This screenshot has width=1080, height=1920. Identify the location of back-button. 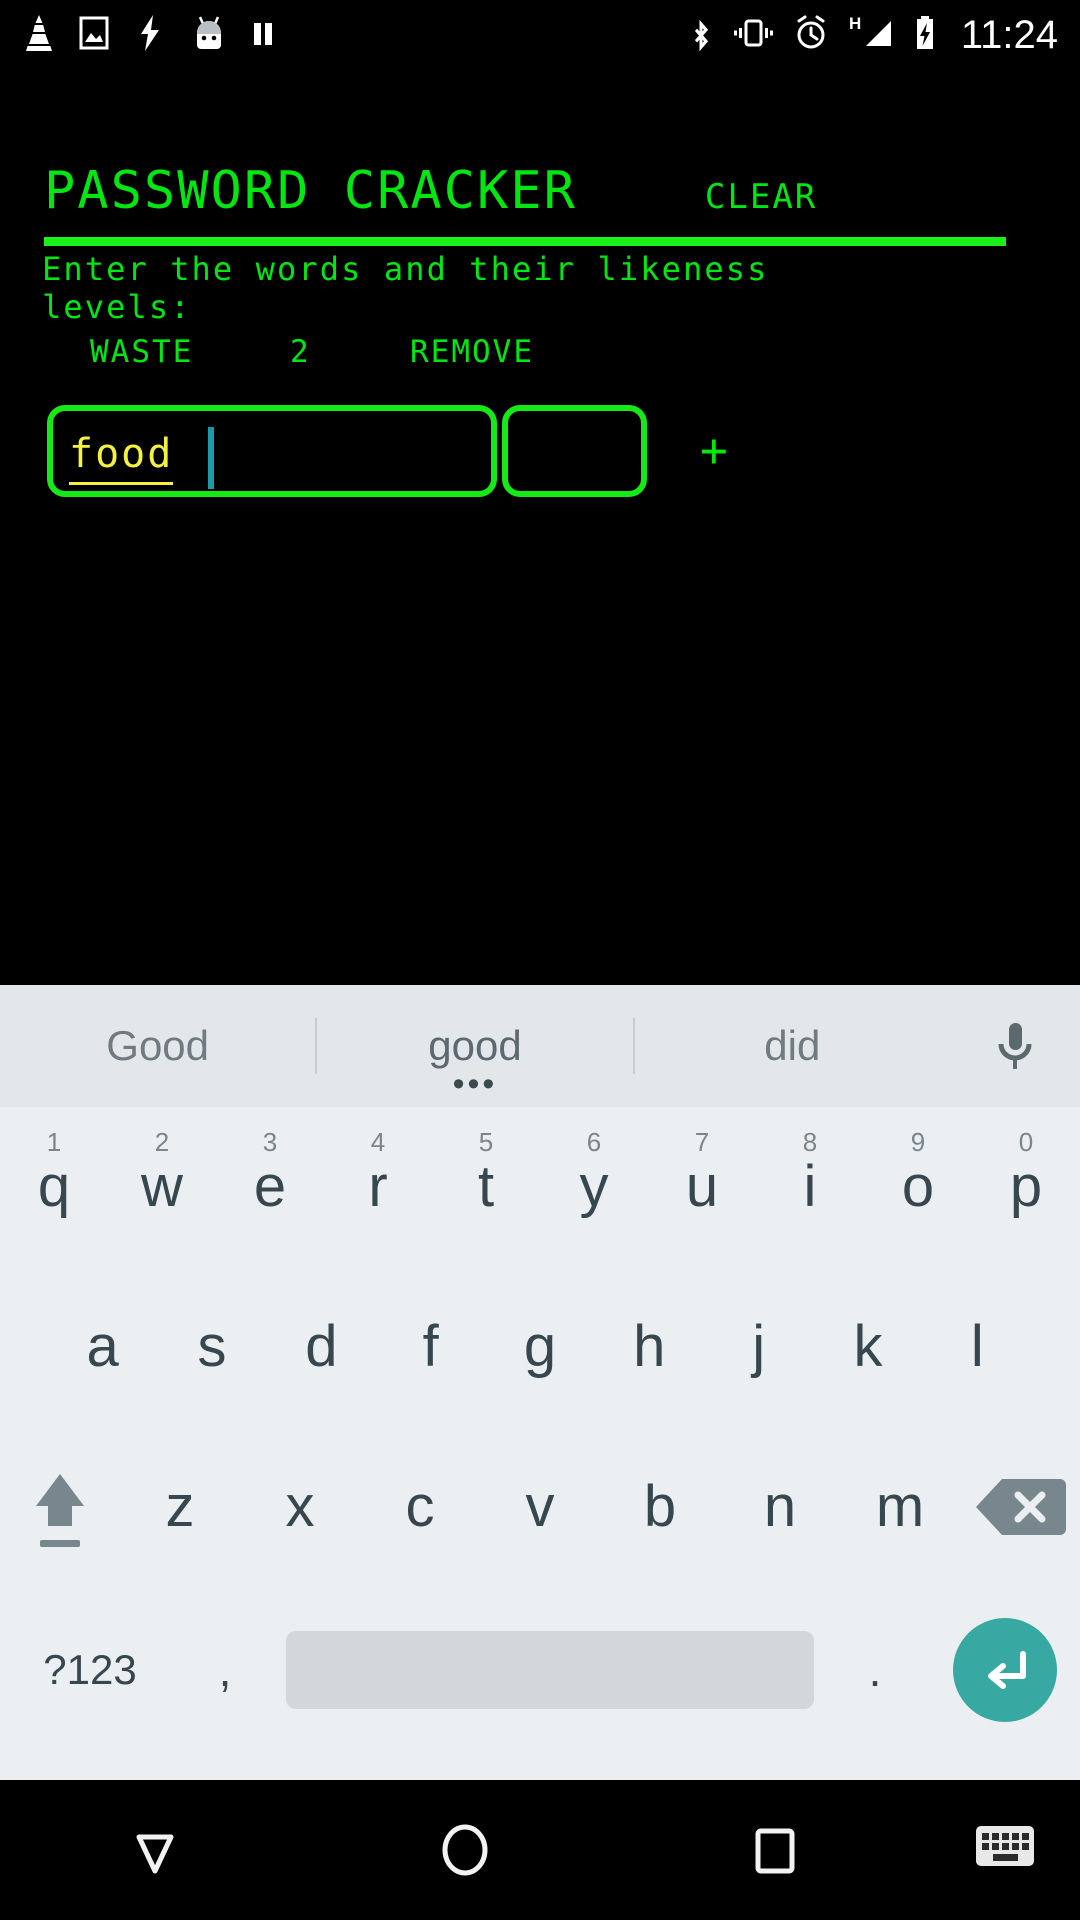
(155, 1850).